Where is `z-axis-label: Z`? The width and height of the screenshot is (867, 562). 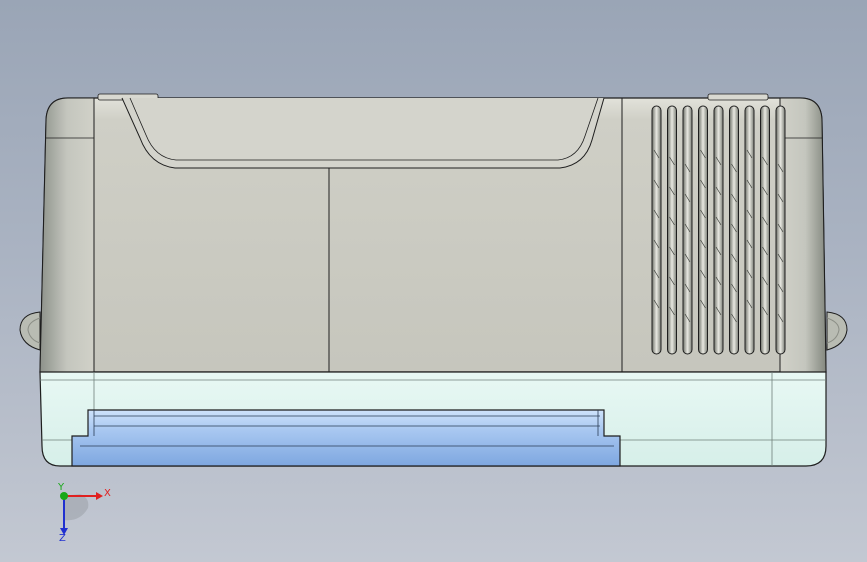
z-axis-label: Z is located at coordinates (62, 538).